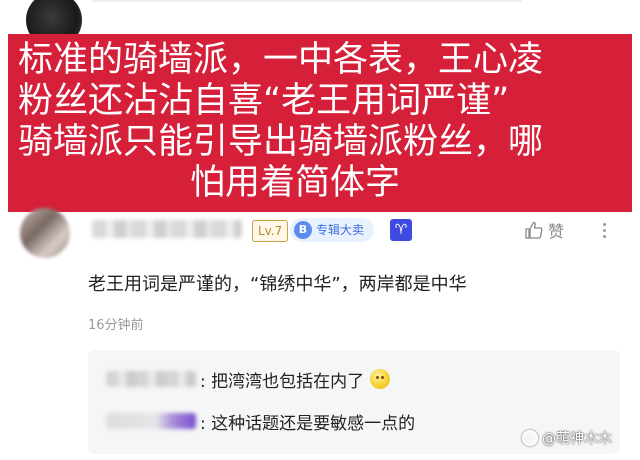 The width and height of the screenshot is (640, 460). I want to click on username-blurred, so click(167, 229).